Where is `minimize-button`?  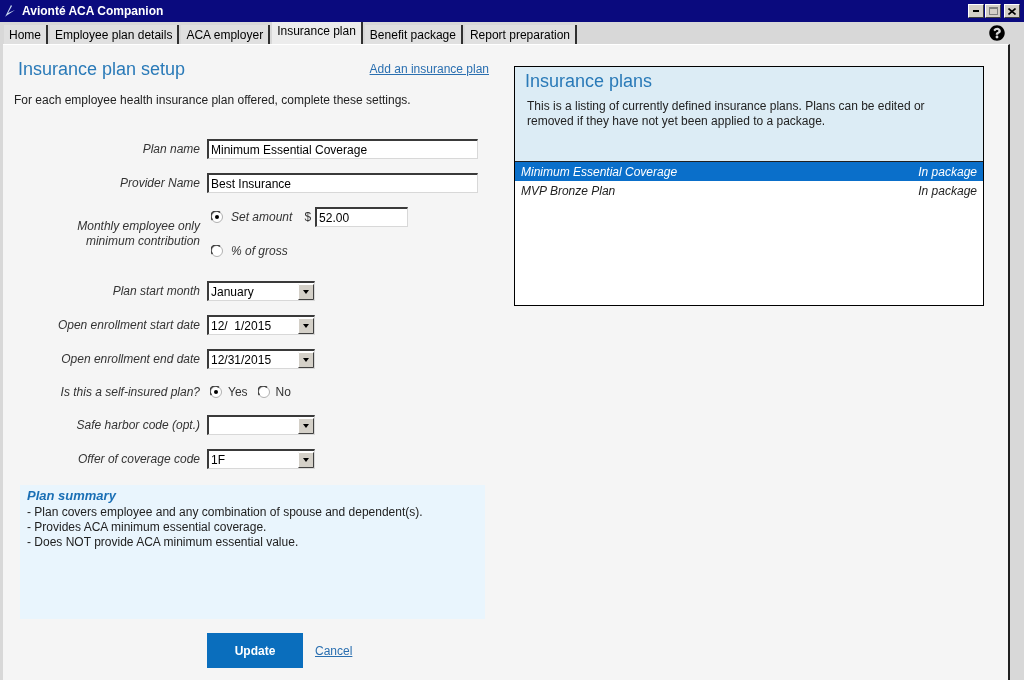 minimize-button is located at coordinates (976, 11).